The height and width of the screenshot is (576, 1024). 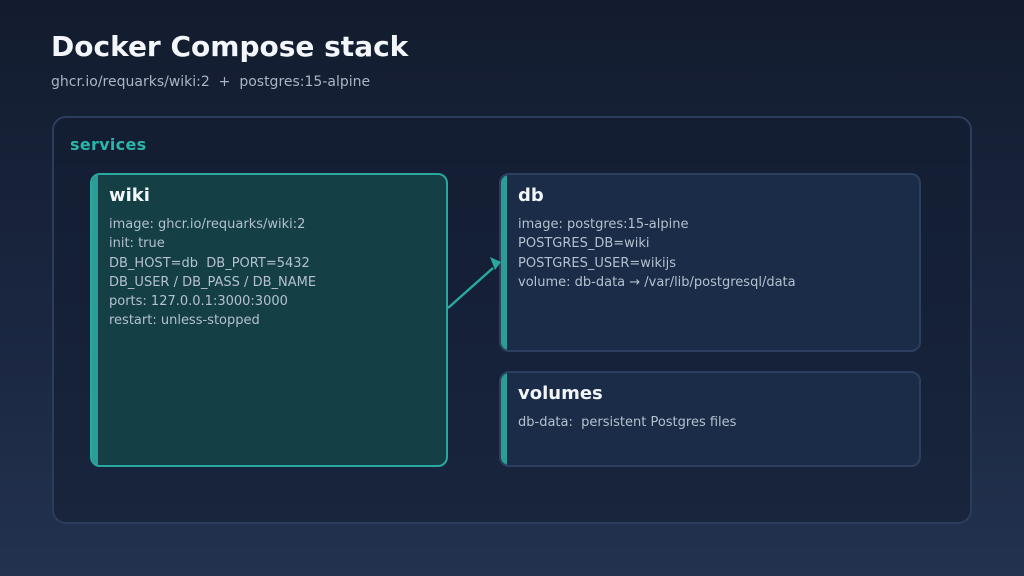 I want to click on wiki-card-title: wiki, so click(x=129, y=195).